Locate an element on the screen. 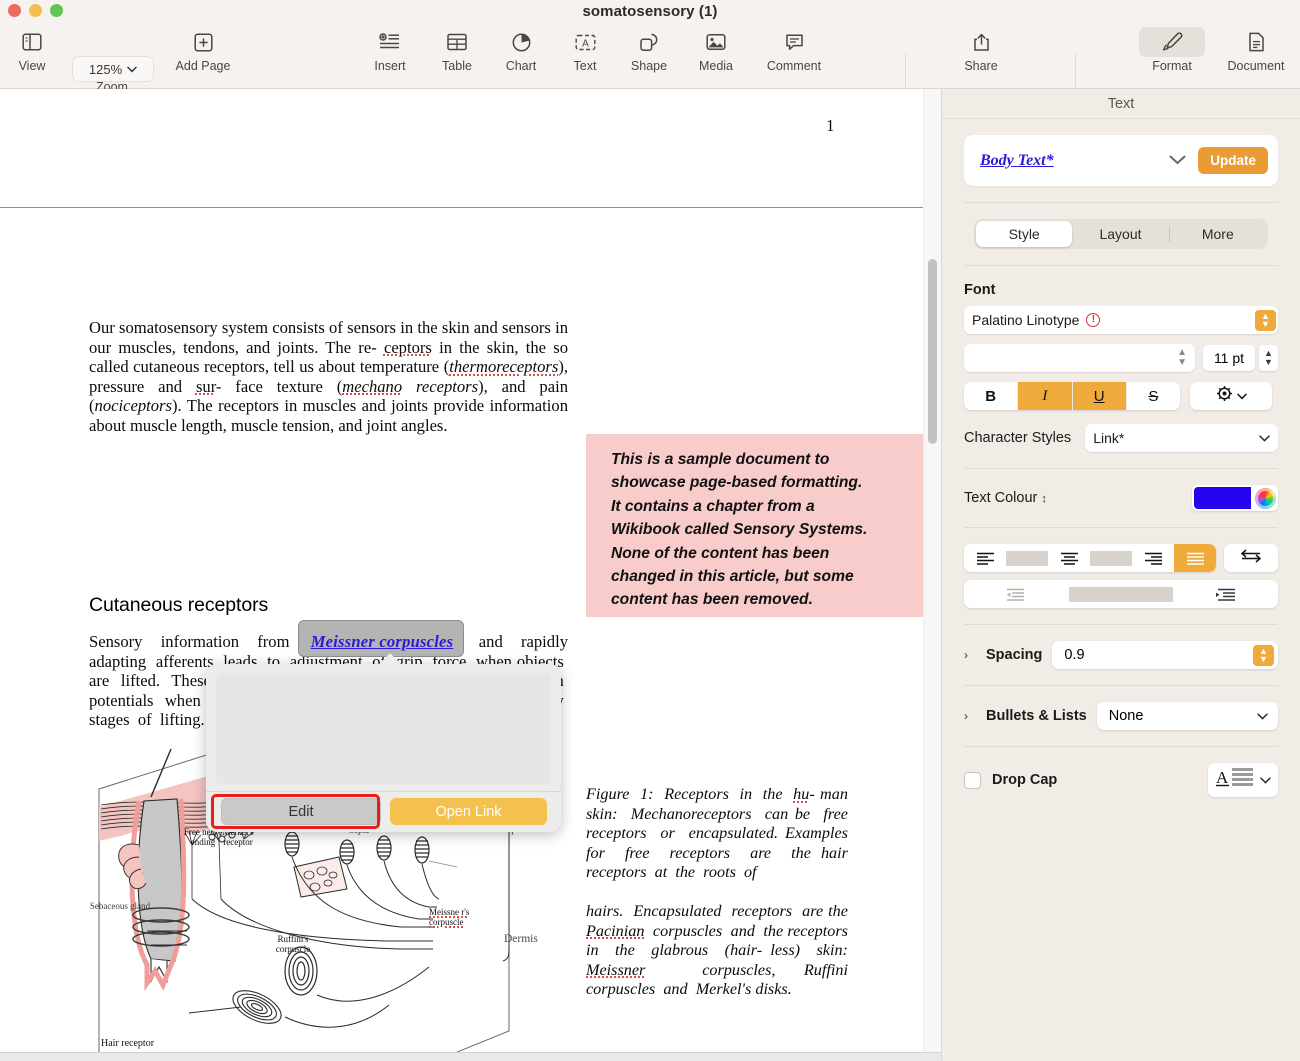 This screenshot has height=1061, width=1300. increase-indent-button is located at coordinates (1225, 594).